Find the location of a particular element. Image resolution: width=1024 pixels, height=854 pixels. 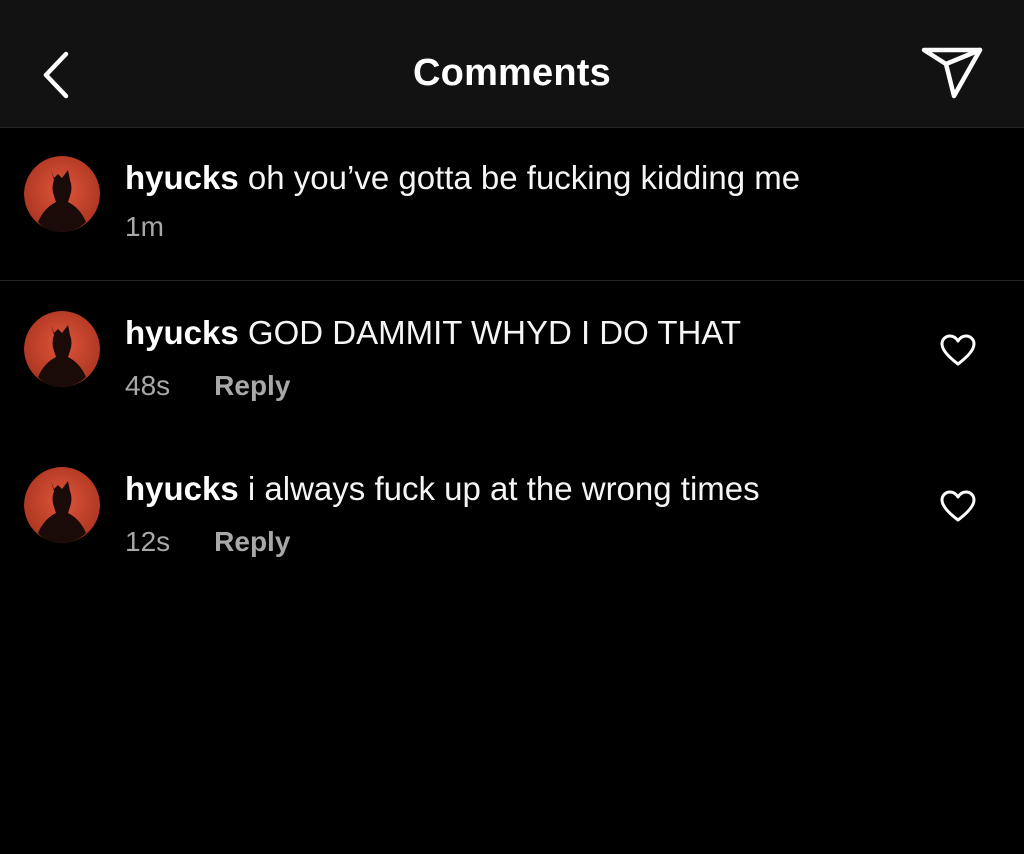

caption-meta: 1m is located at coordinates (166, 227).